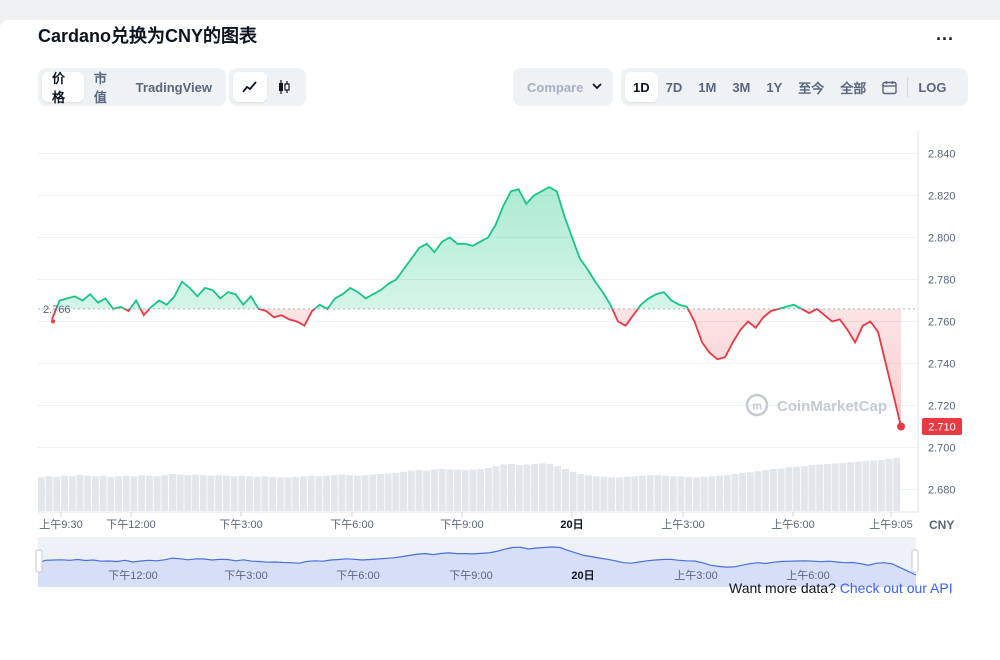 This screenshot has width=1000, height=660. What do you see at coordinates (39, 561) in the screenshot?
I see `navigator-handle-left` at bounding box center [39, 561].